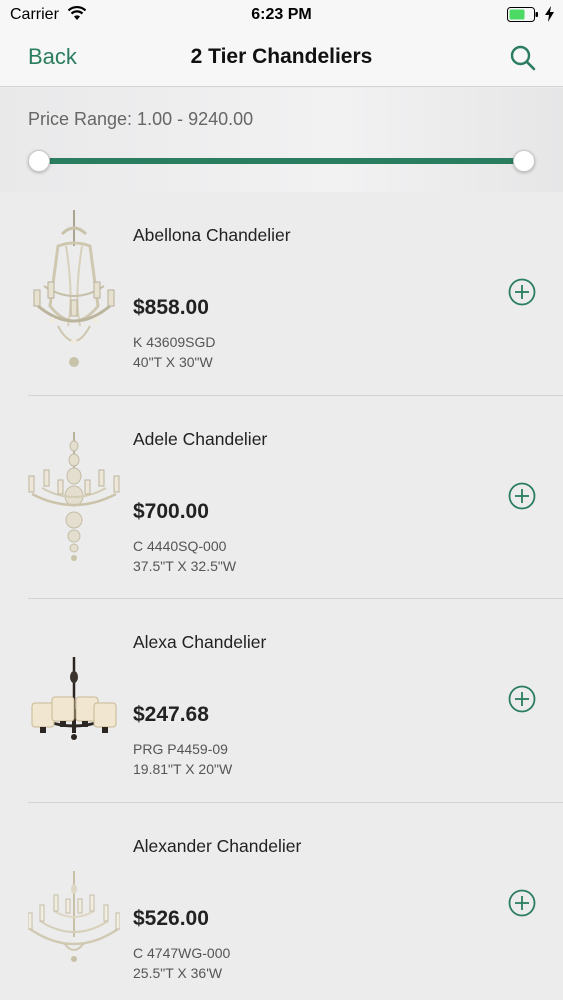 This screenshot has height=1000, width=563. What do you see at coordinates (523, 58) in the screenshot?
I see `search-icon` at bounding box center [523, 58].